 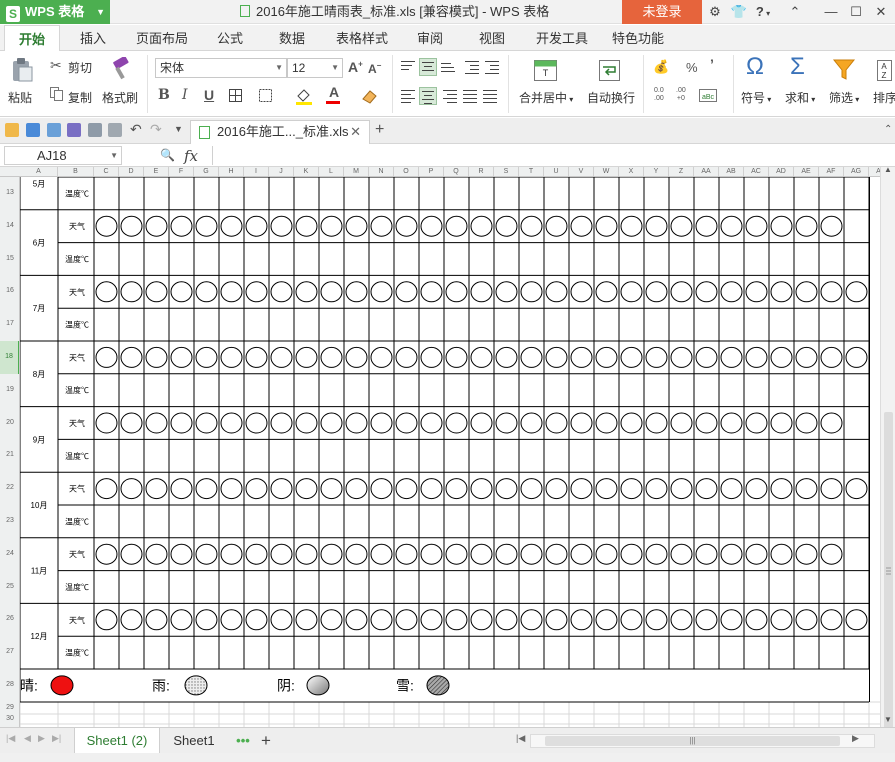 I want to click on row-header: 18, so click(x=9, y=357).